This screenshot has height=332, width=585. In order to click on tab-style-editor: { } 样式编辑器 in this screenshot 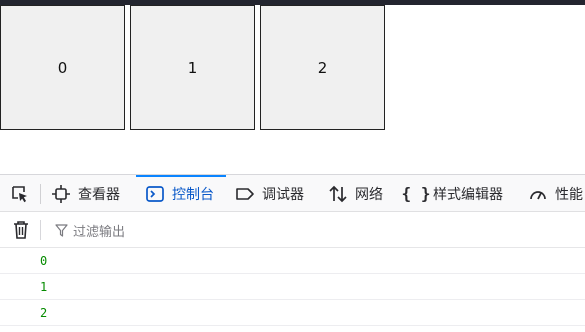, I will do `click(452, 193)`.